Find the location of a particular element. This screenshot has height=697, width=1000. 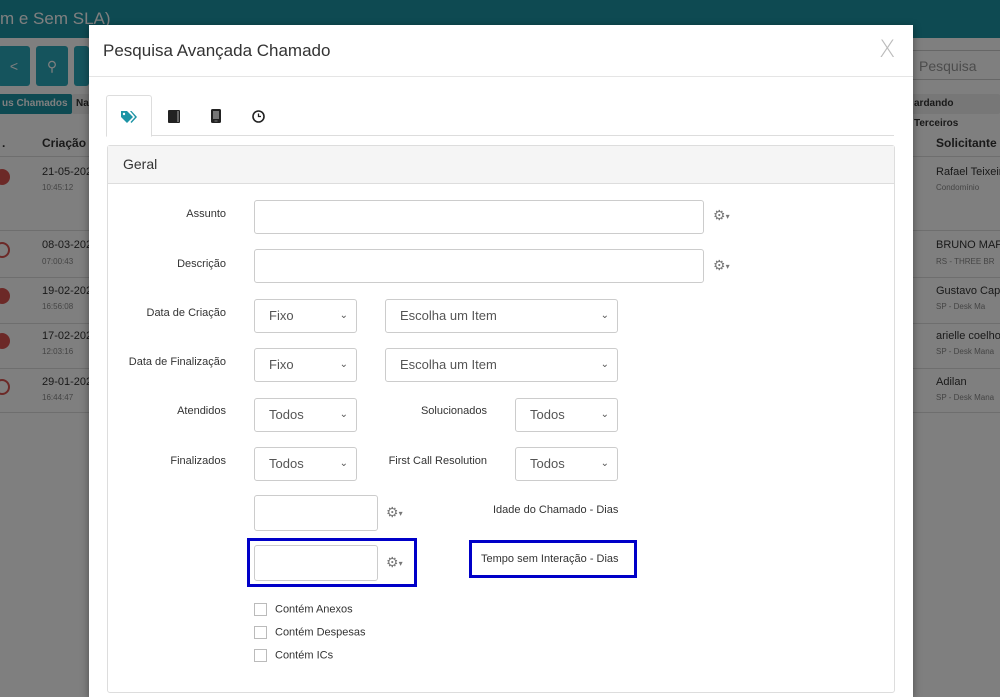

tags-icon is located at coordinates (129, 117).